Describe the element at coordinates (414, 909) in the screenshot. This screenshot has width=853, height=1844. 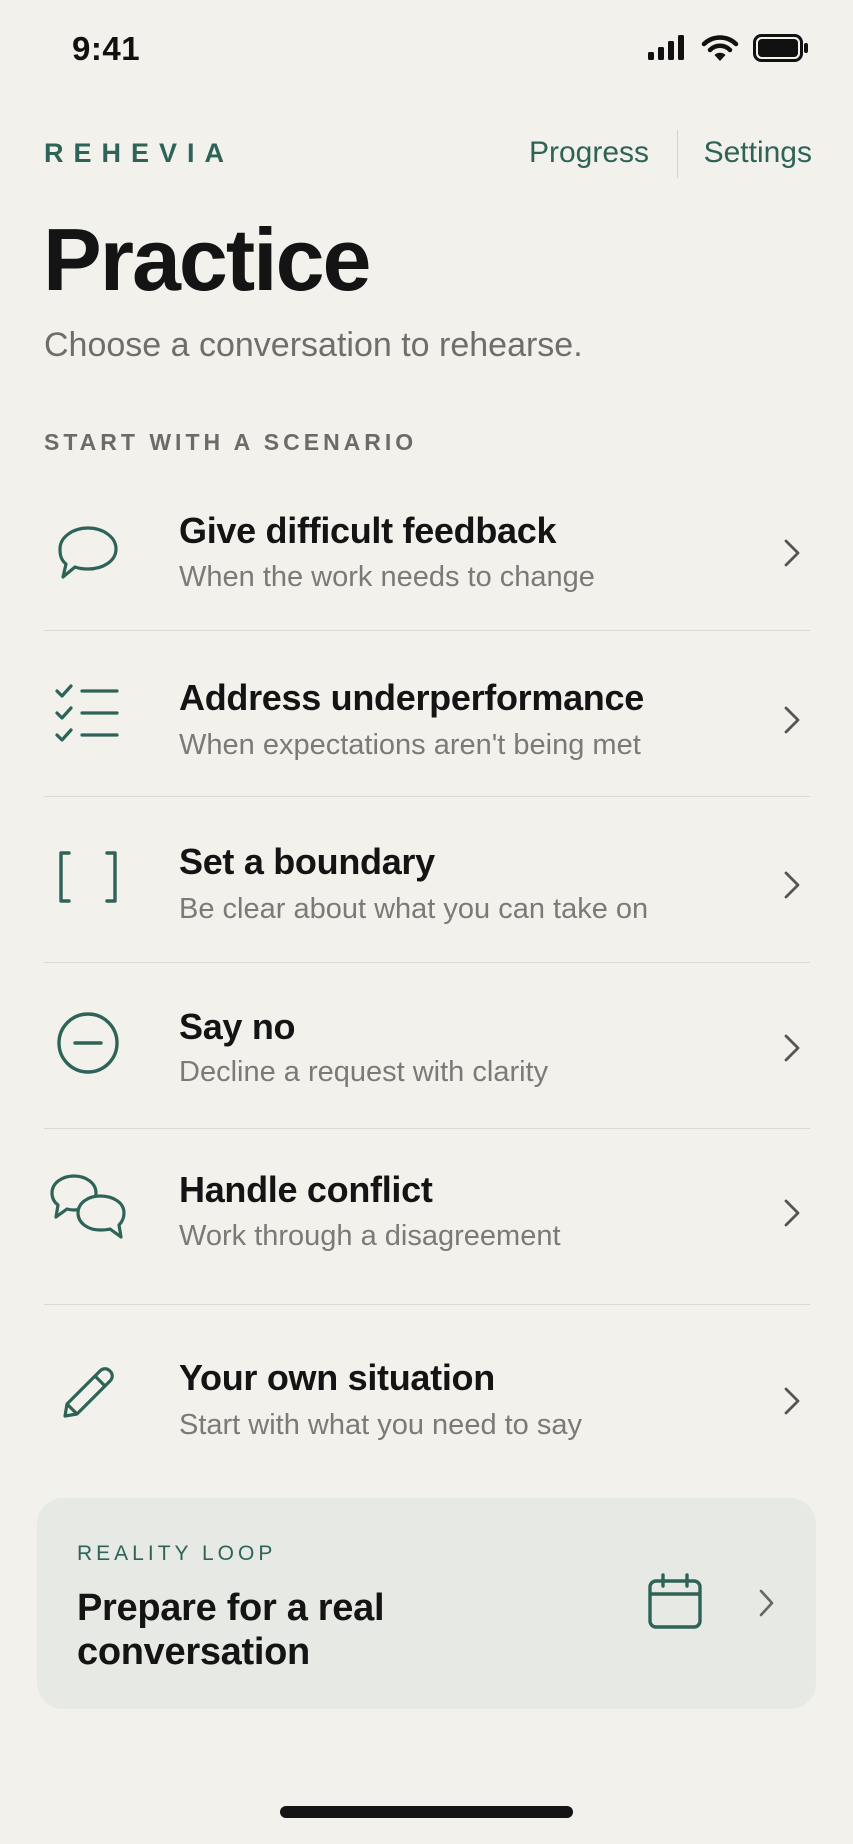
I see `scenario-description: Be clear about what you can take on` at that location.